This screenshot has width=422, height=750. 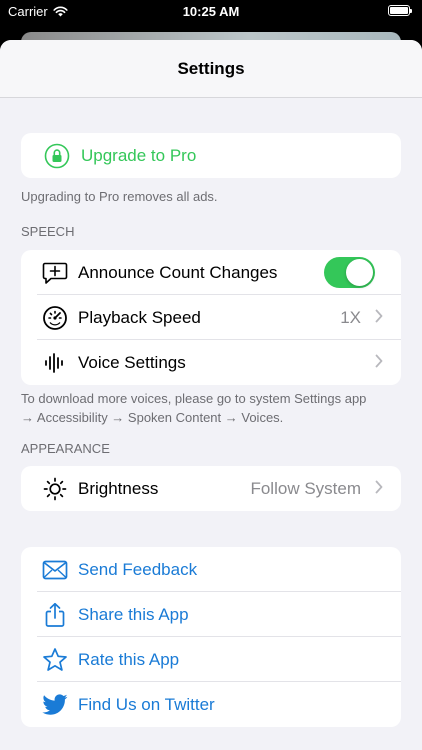 What do you see at coordinates (55, 615) in the screenshot?
I see `share-icon` at bounding box center [55, 615].